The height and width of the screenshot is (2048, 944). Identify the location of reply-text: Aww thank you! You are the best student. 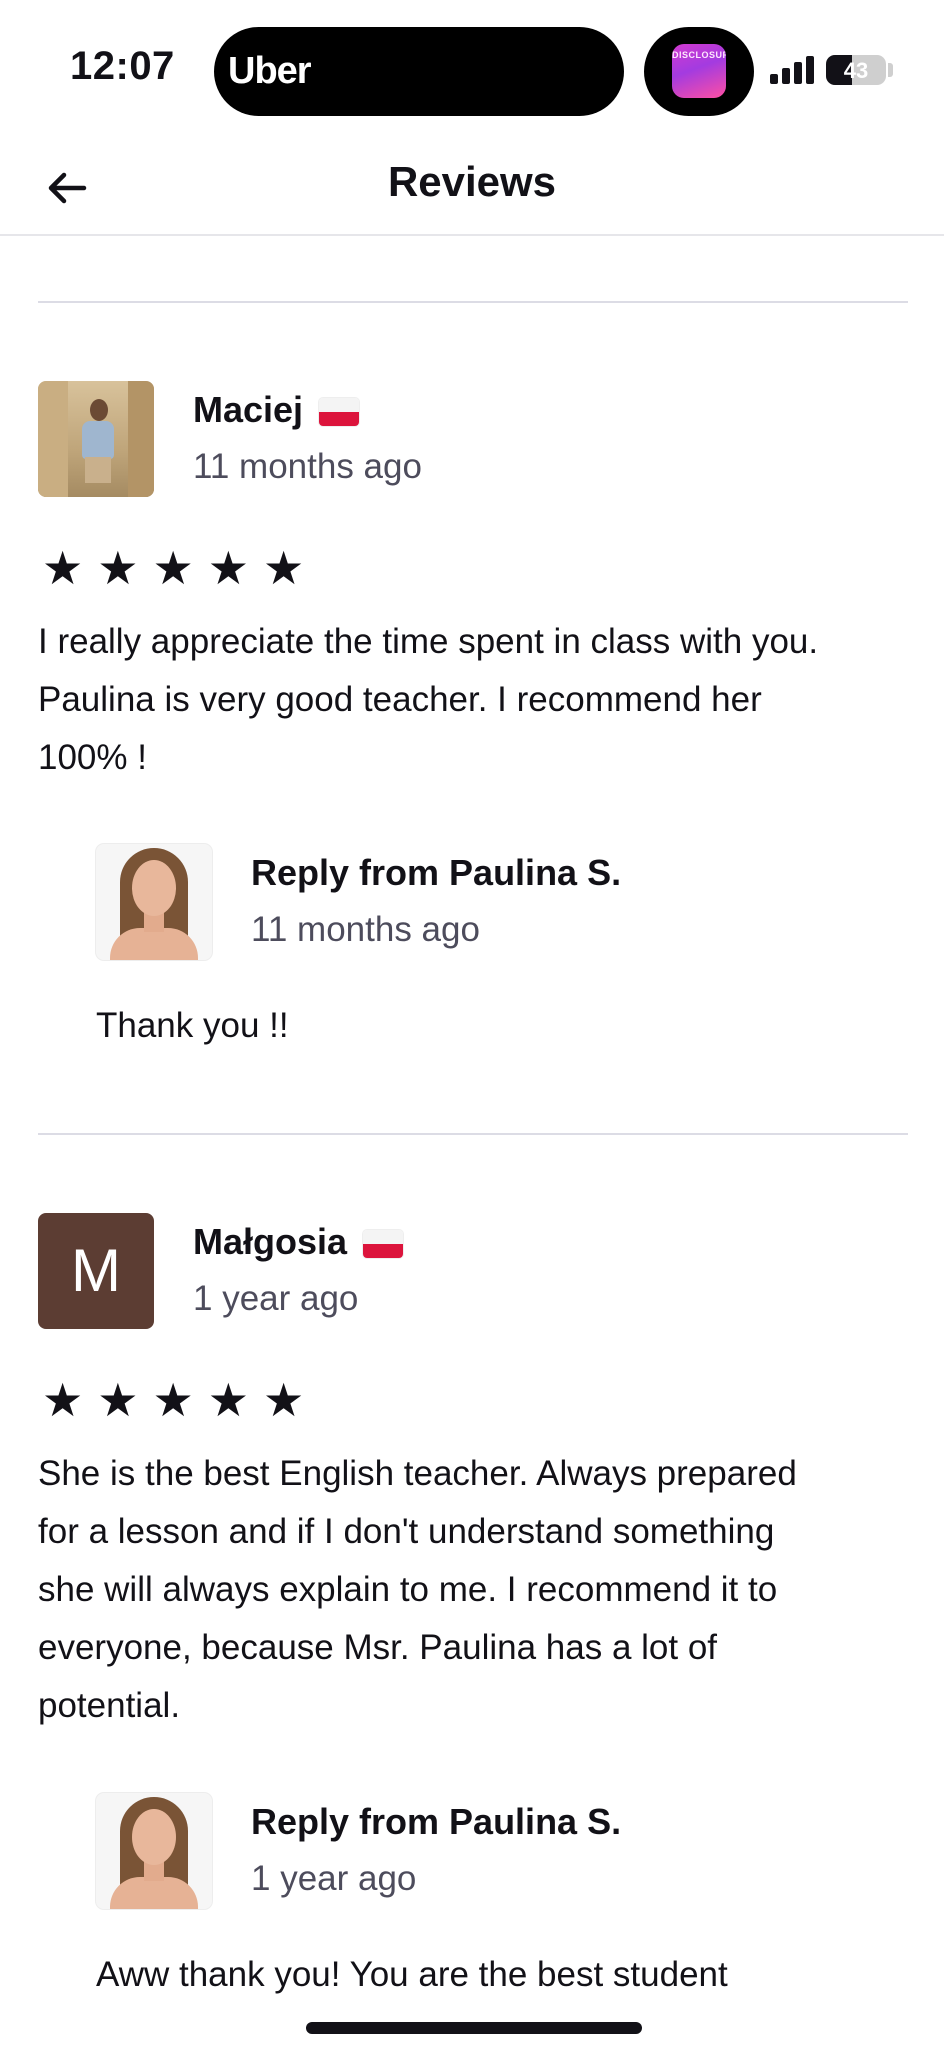
(412, 1974).